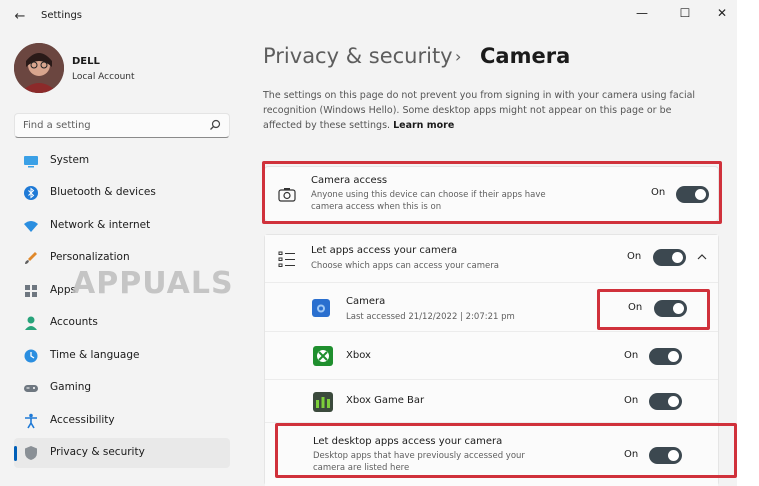 The height and width of the screenshot is (486, 759). Describe the element at coordinates (122, 323) in the screenshot. I see `sidebar-item-accounts: Accounts` at that location.